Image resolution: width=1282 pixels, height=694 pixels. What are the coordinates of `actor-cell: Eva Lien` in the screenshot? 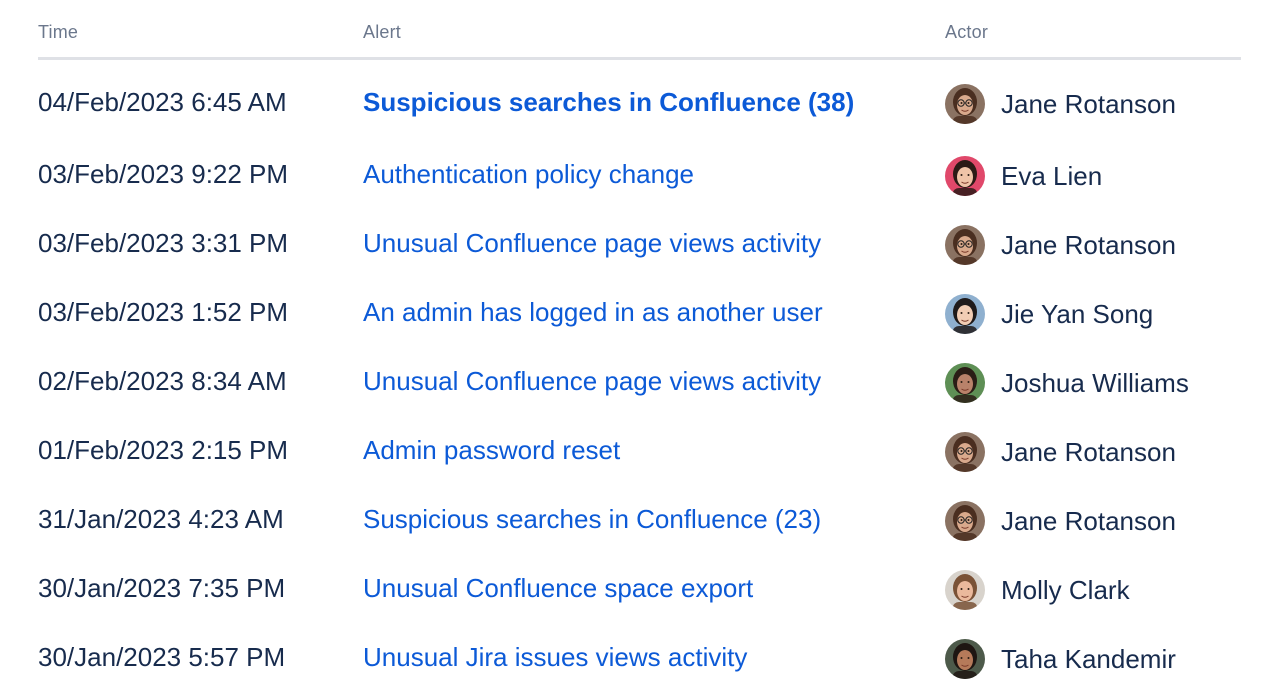 It's located at (1023, 176).